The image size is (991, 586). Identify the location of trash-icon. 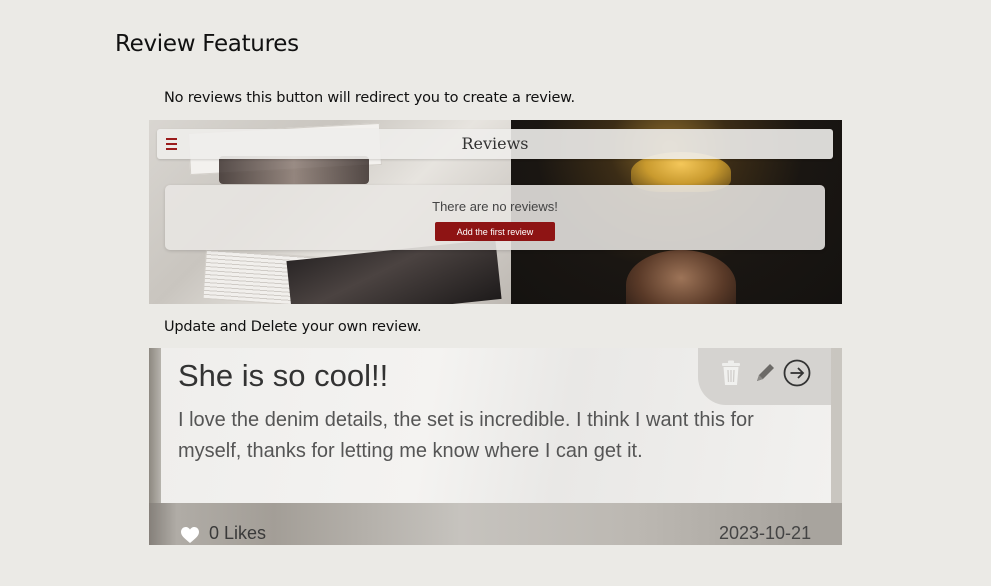
(731, 373).